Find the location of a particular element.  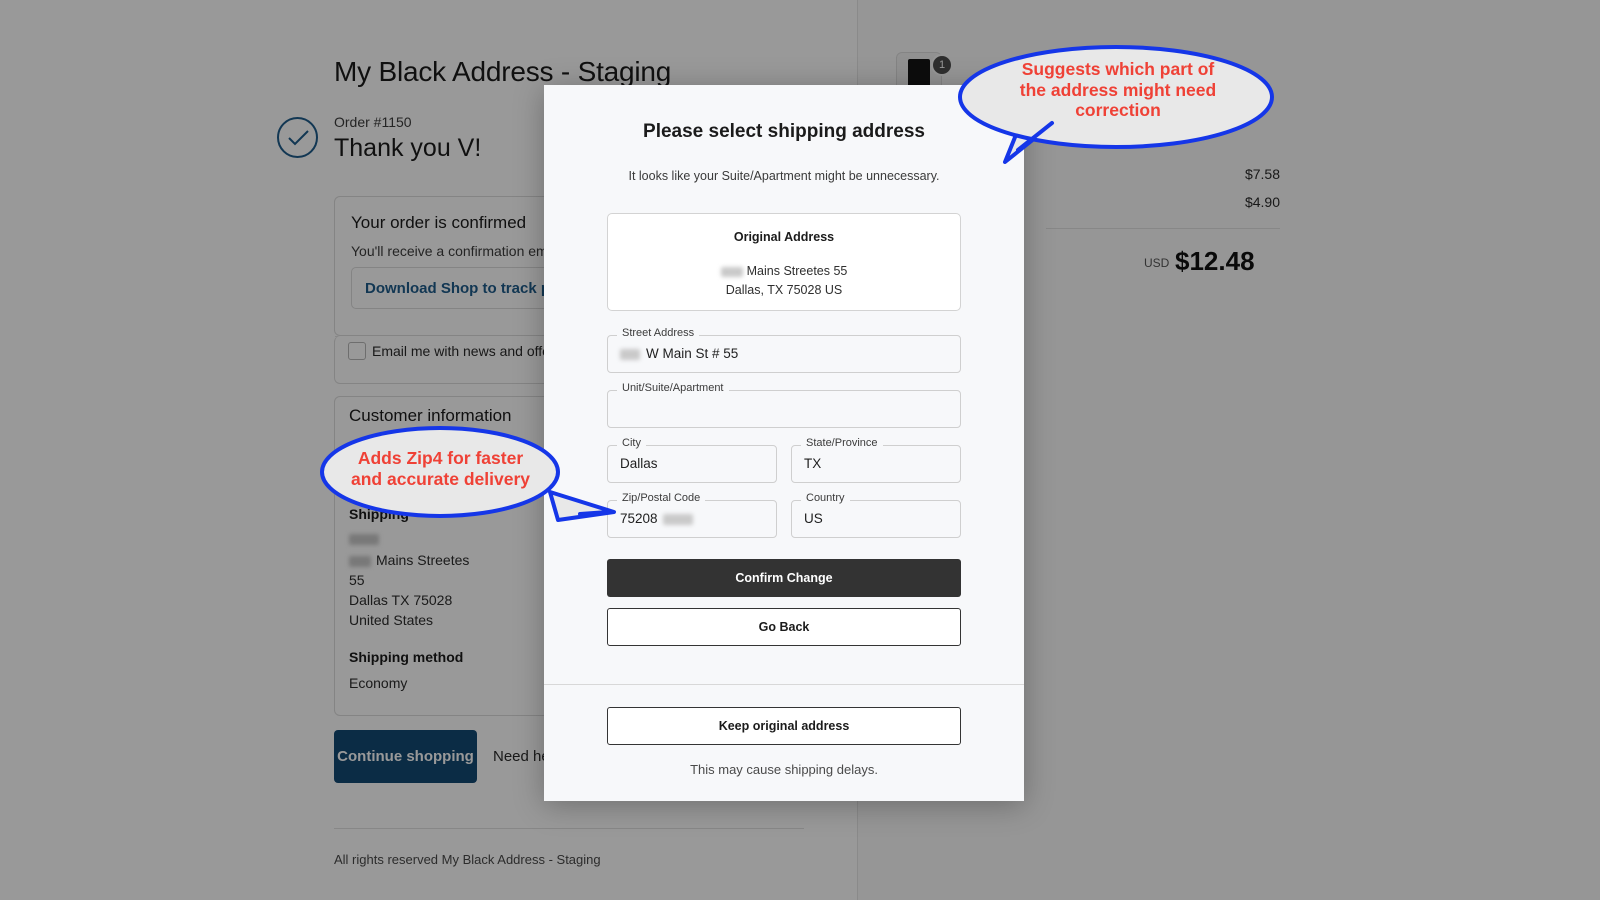

street-address-field: Street Address W Main St # 55 is located at coordinates (784, 350).